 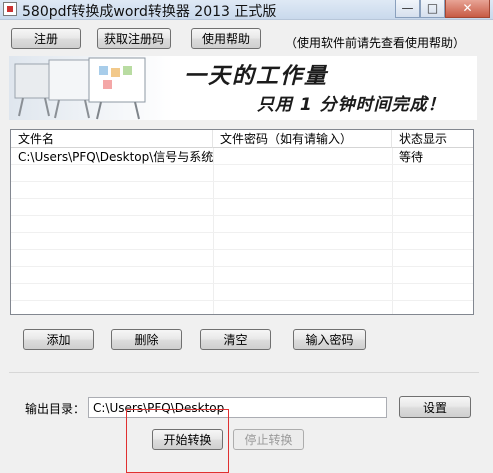 I want to click on clear-list-button: 清空, so click(x=235, y=339).